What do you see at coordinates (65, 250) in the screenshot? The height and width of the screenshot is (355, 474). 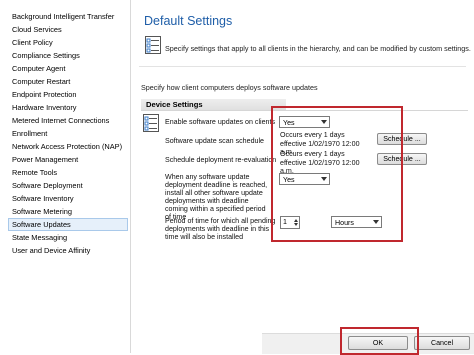 I see `sidebar-item-user-and-device-affinity: User and Device Affinity` at bounding box center [65, 250].